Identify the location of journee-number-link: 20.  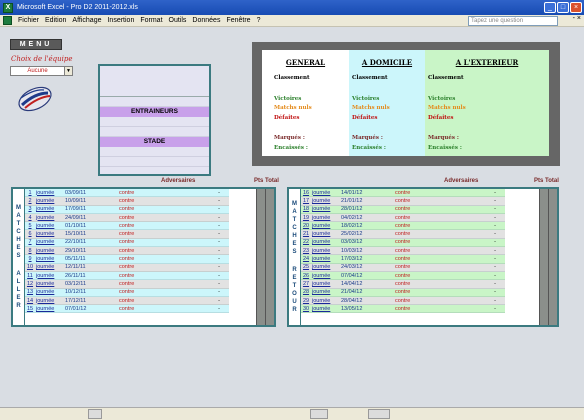
(306, 226).